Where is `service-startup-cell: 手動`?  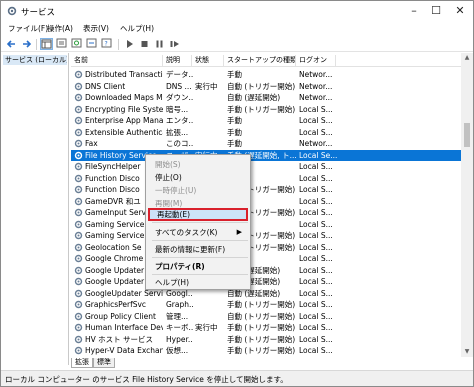 service-startup-cell: 手動 is located at coordinates (234, 143).